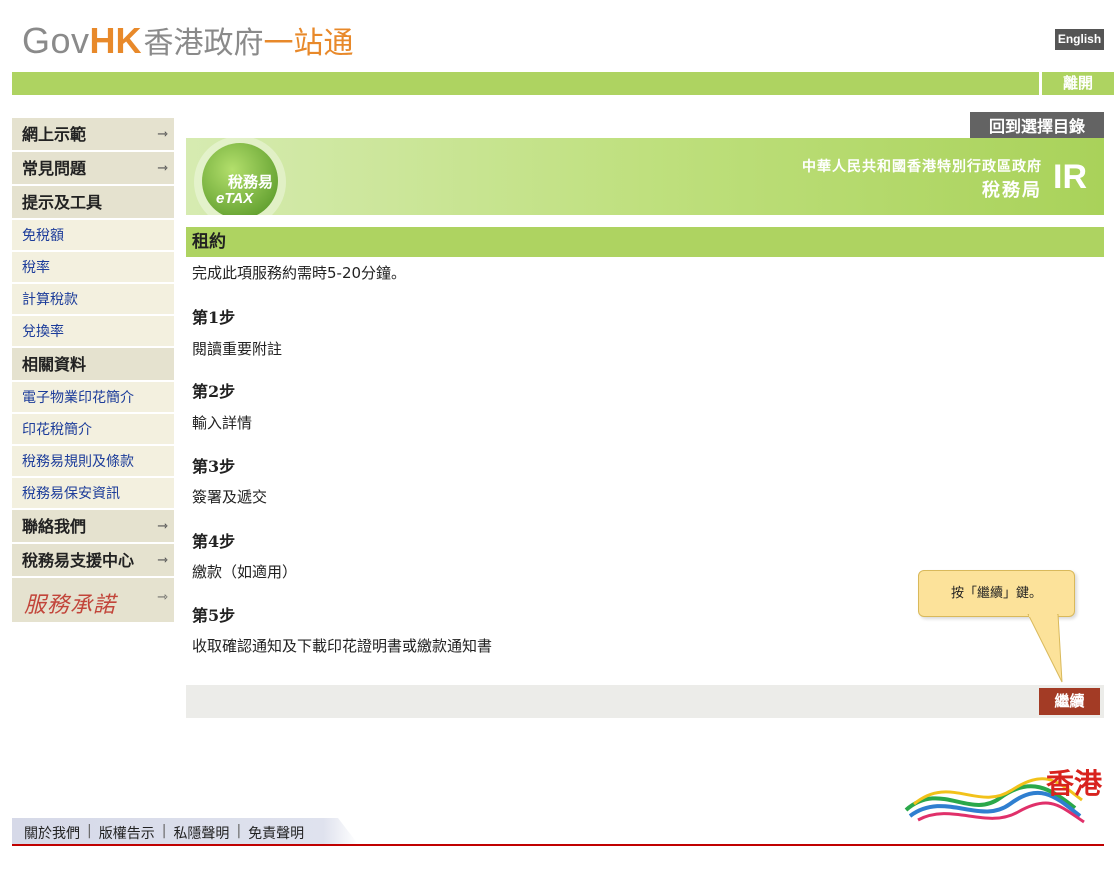  I want to click on logo-cn-text-2: 一站通, so click(308, 43).